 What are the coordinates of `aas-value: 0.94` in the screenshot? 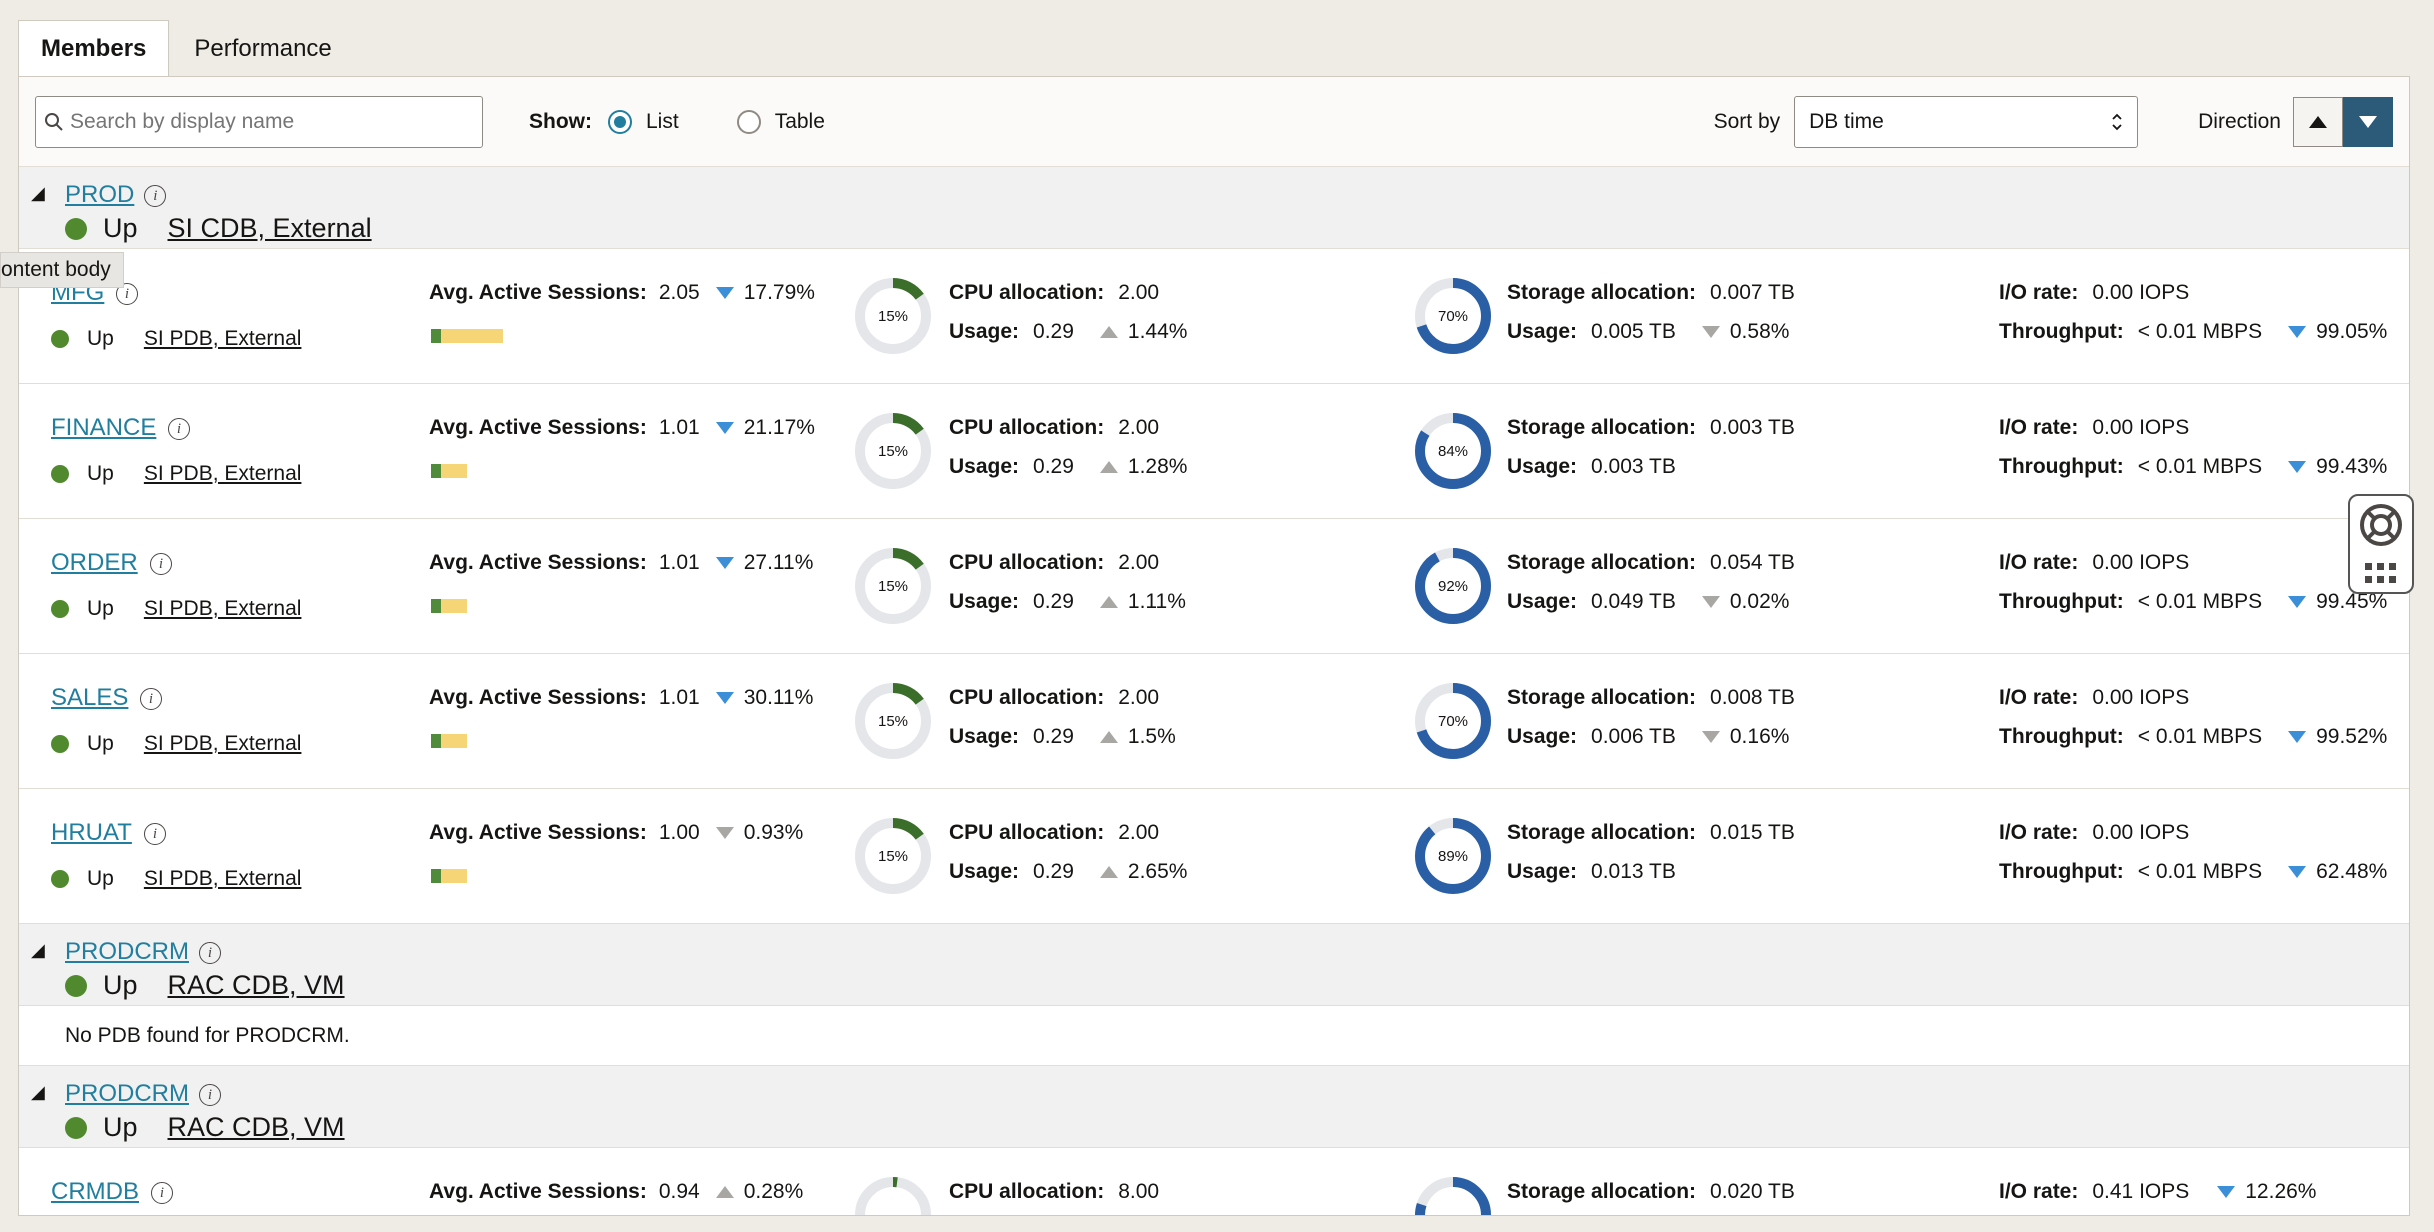 It's located at (679, 1191).